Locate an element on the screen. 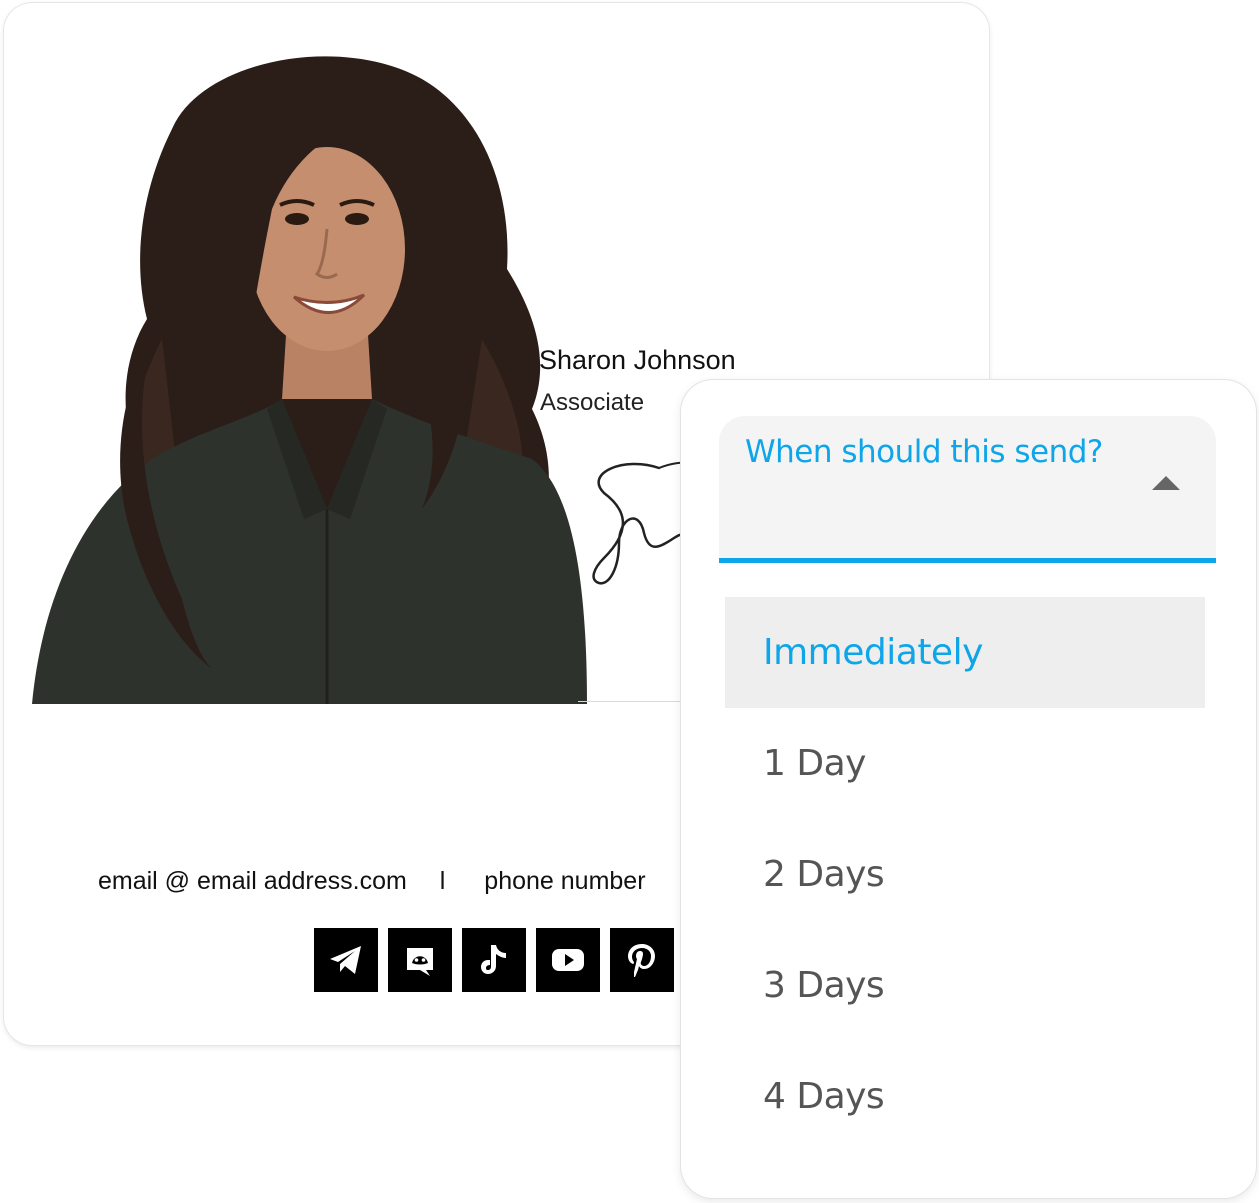 This screenshot has height=1203, width=1259. discord-link is located at coordinates (420, 960).